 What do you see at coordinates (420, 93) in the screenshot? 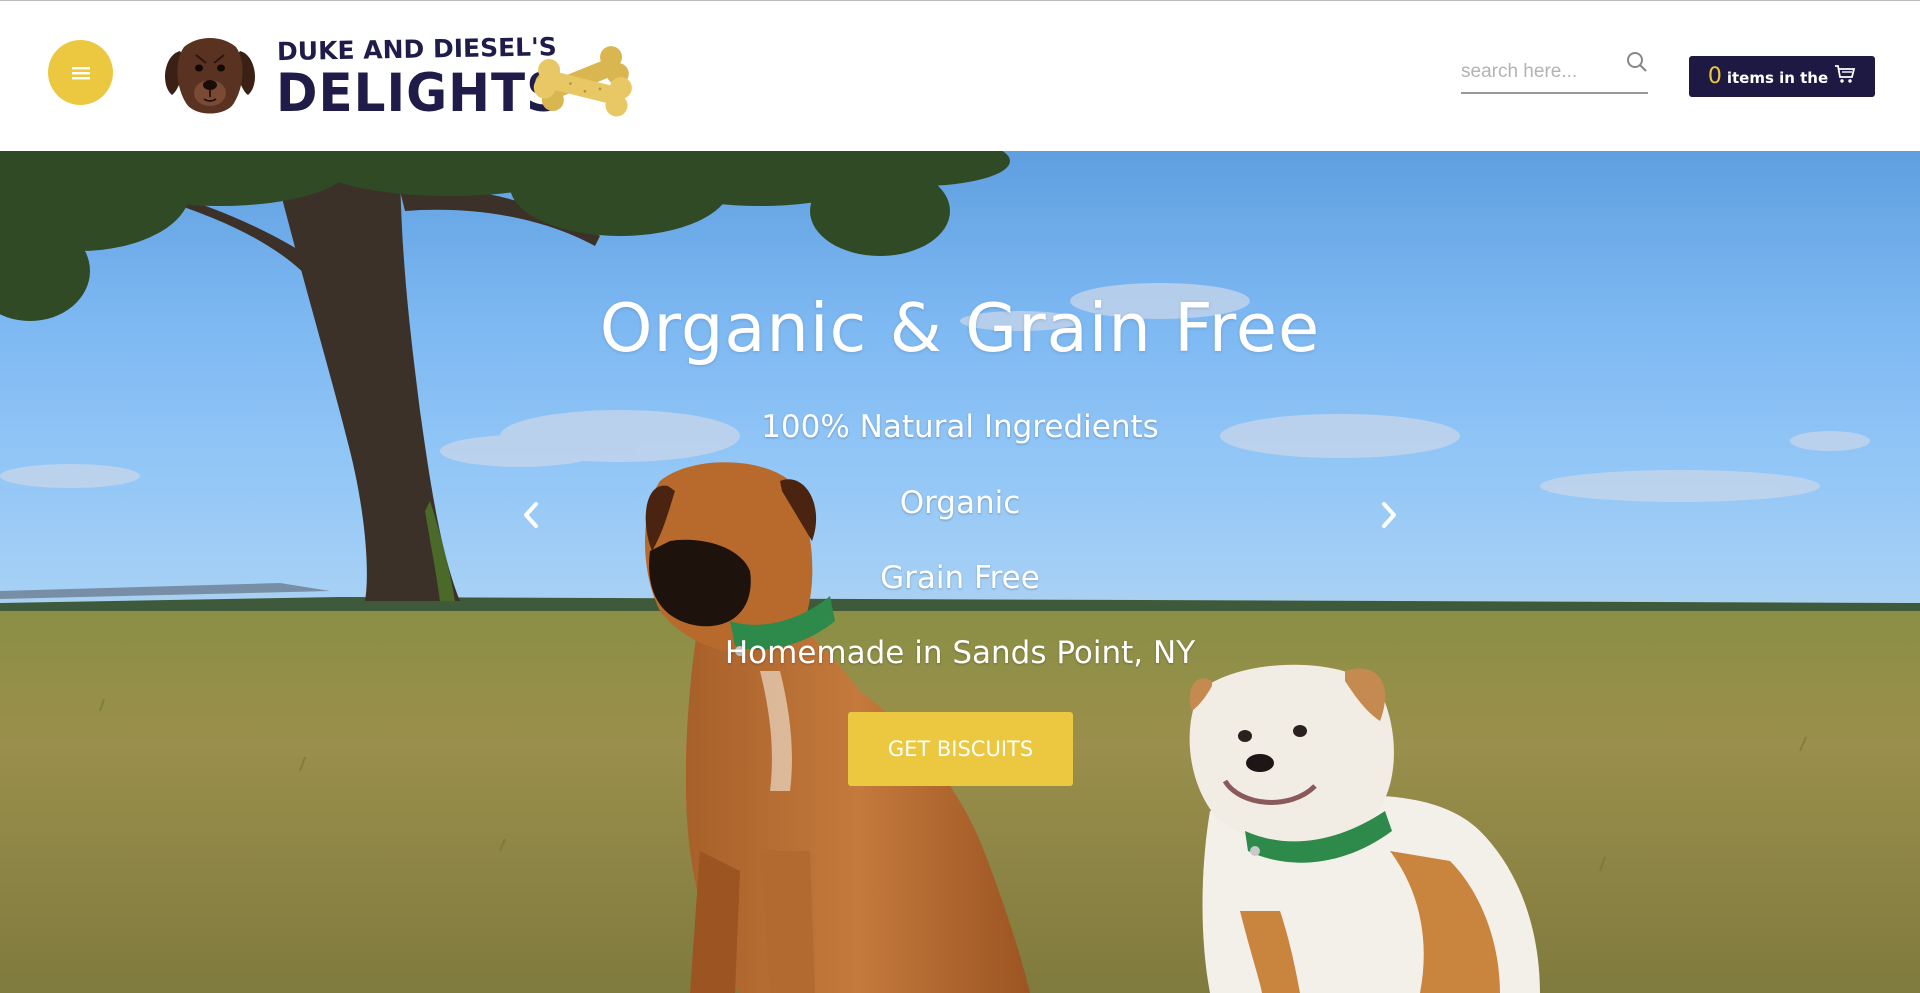
I see `brand-name-main: DELIGHTS` at bounding box center [420, 93].